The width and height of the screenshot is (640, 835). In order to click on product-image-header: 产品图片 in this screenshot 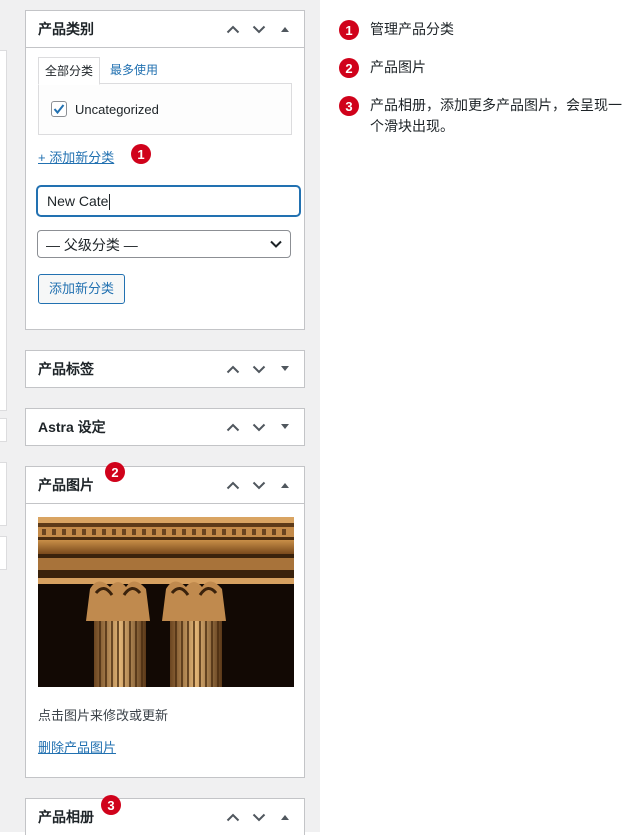, I will do `click(165, 485)`.